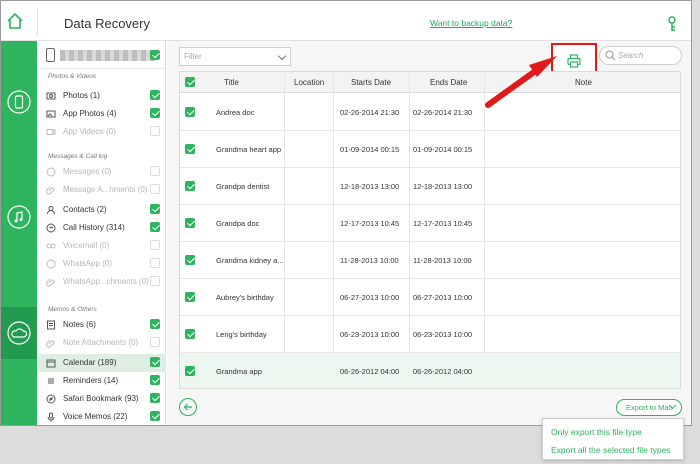 This screenshot has width=700, height=464. What do you see at coordinates (102, 55) in the screenshot?
I see `device-header` at bounding box center [102, 55].